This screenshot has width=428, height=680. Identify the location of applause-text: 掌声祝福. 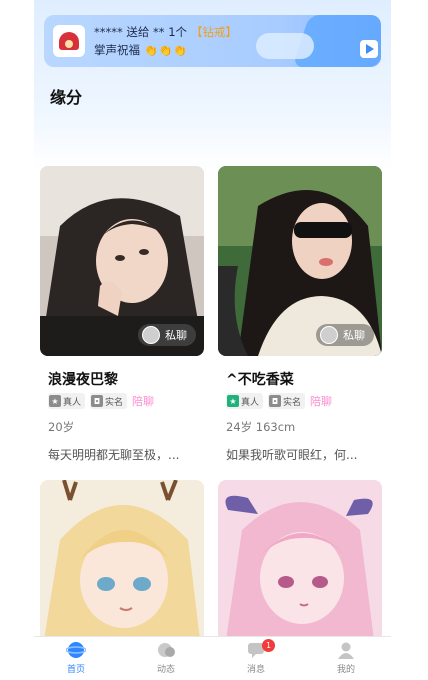
(117, 50).